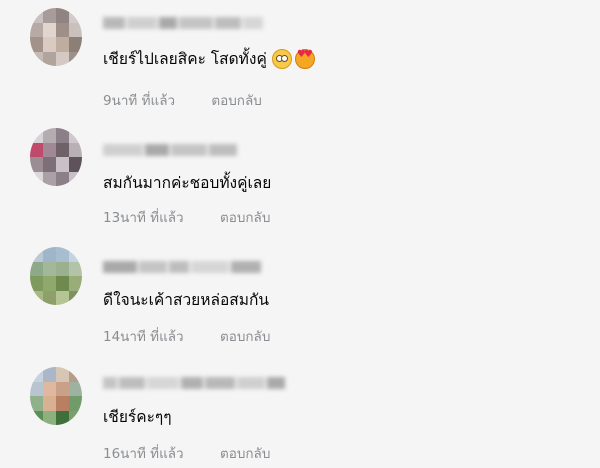  What do you see at coordinates (186, 453) in the screenshot?
I see `comment-meta: 16นาที ที่แล้ว ตอบกลับ` at bounding box center [186, 453].